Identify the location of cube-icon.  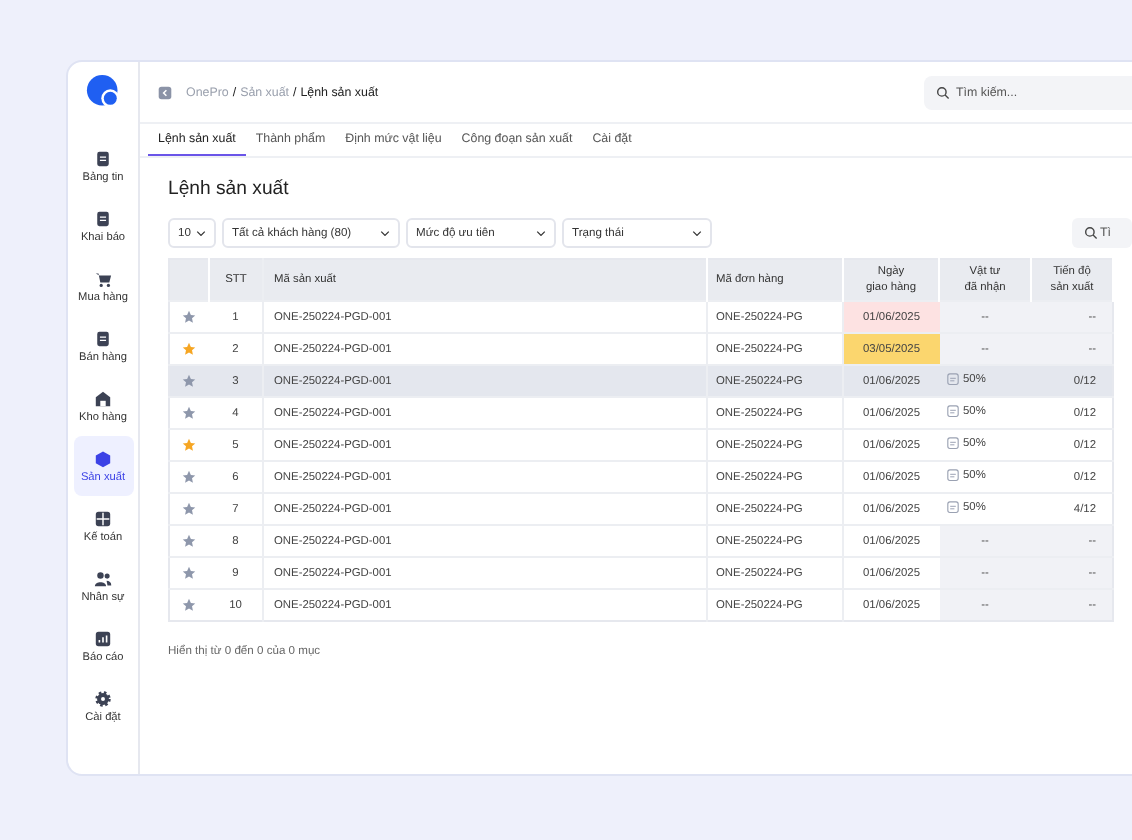
(103, 458).